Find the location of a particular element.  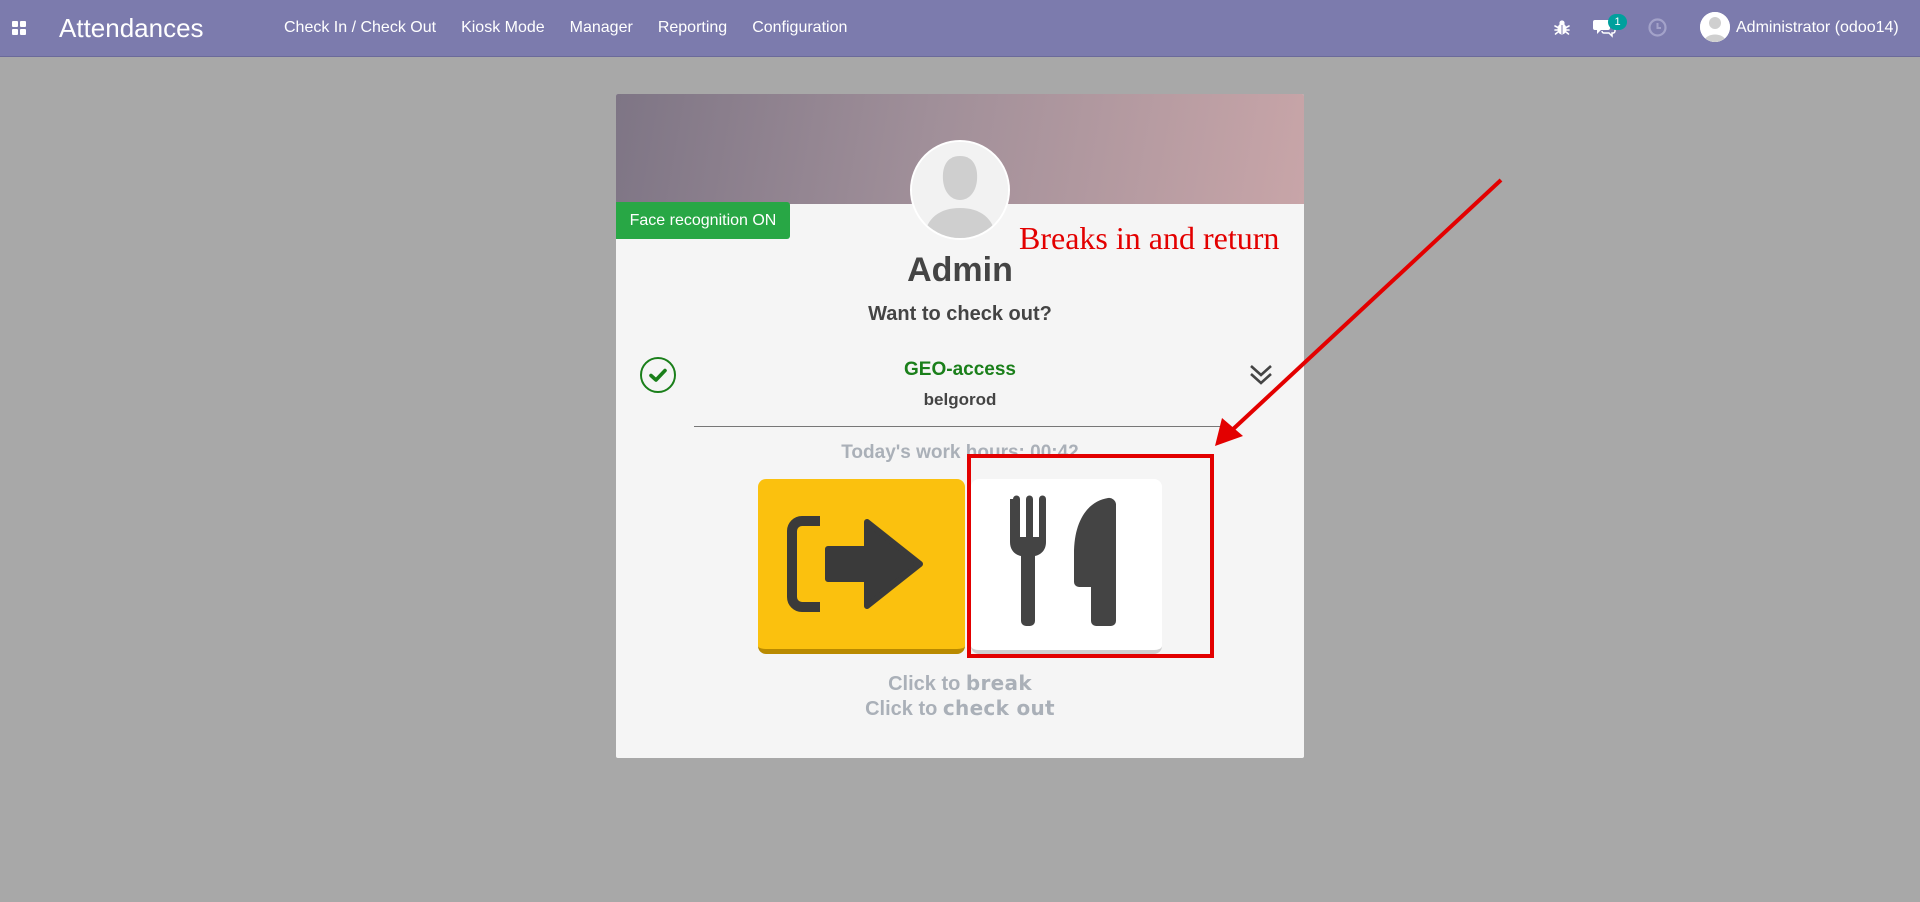

geo-access-title: GEO-access is located at coordinates (960, 369).